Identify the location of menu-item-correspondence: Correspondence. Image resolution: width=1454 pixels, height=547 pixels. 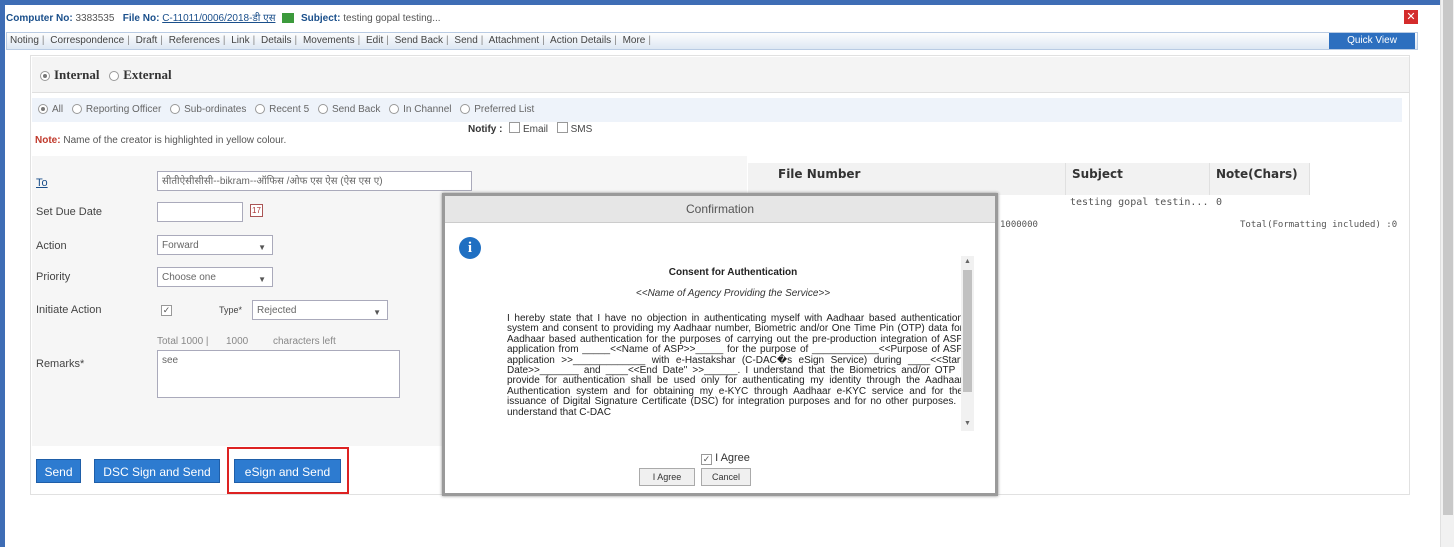
(87, 40).